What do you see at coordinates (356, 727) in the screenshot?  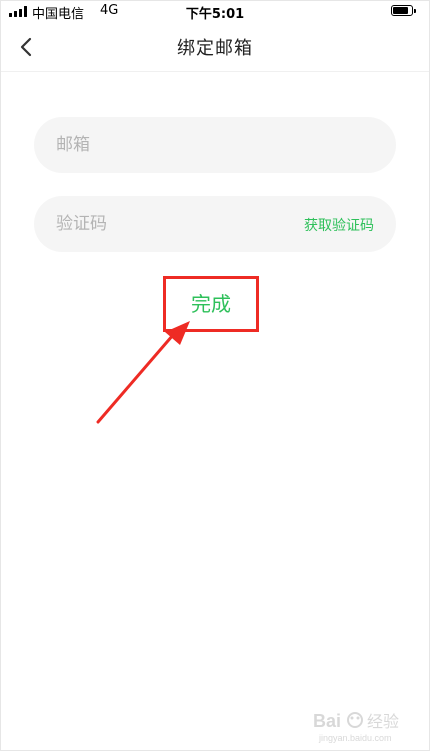 I see `baidu-jingyan-watermark: Bai 经验 jingyan.baidu.com` at bounding box center [356, 727].